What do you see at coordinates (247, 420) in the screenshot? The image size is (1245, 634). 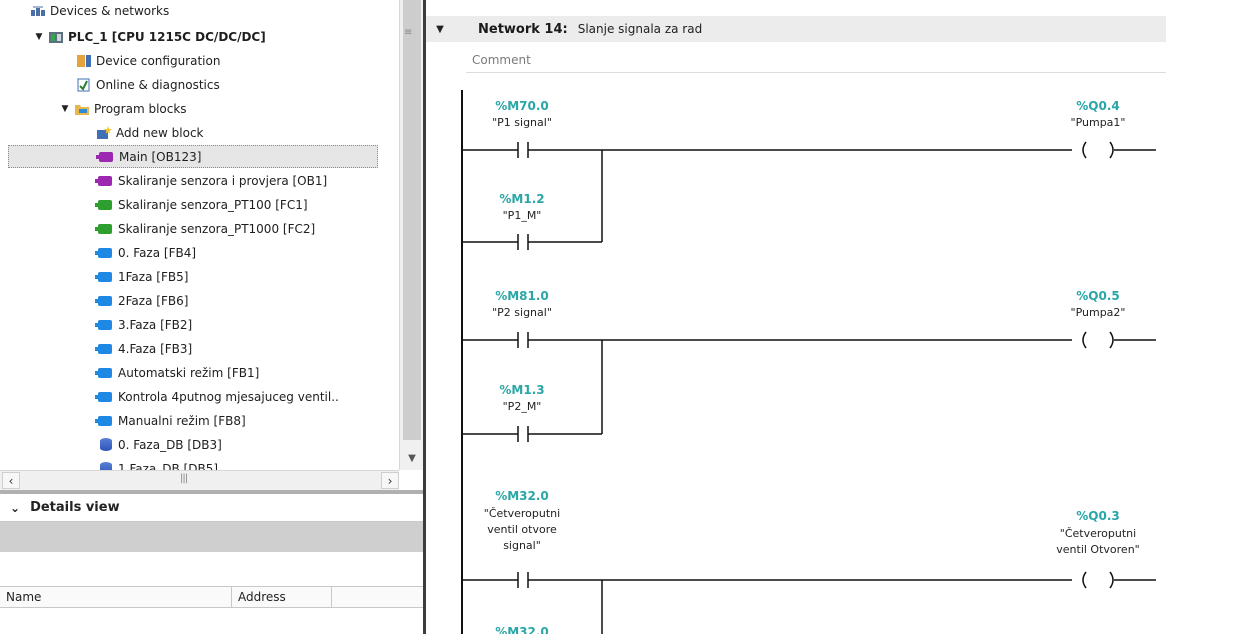 I see `tree-item-manualni-rezim-fb8: Manualni režim [FB8]` at bounding box center [247, 420].